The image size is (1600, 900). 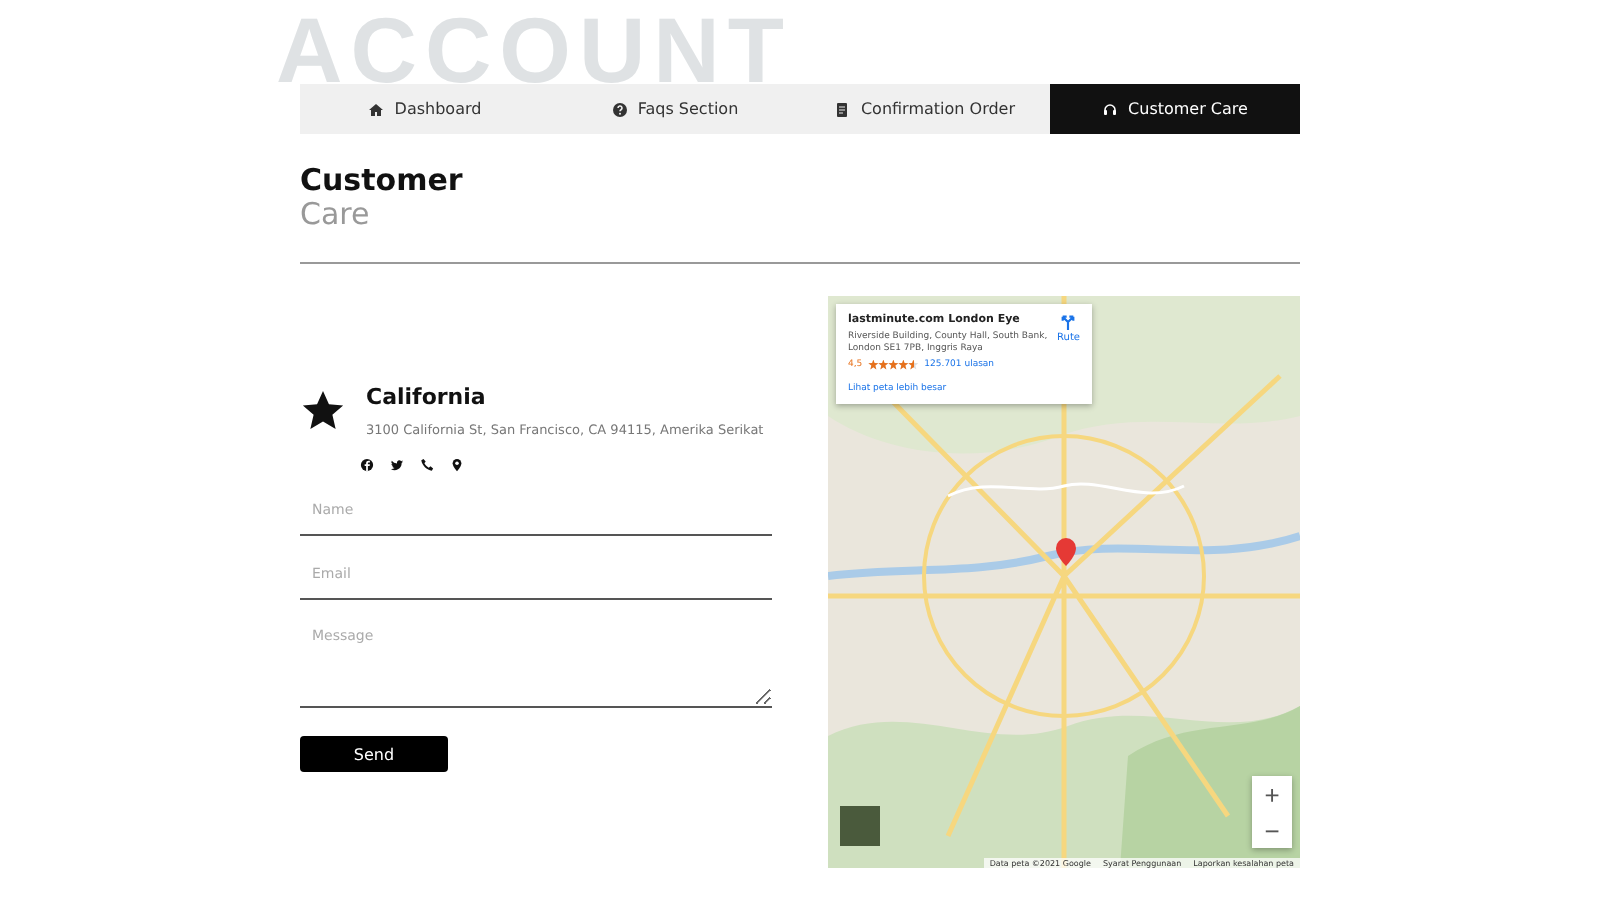 I want to click on zoom-in-button: +, so click(x=1272, y=794).